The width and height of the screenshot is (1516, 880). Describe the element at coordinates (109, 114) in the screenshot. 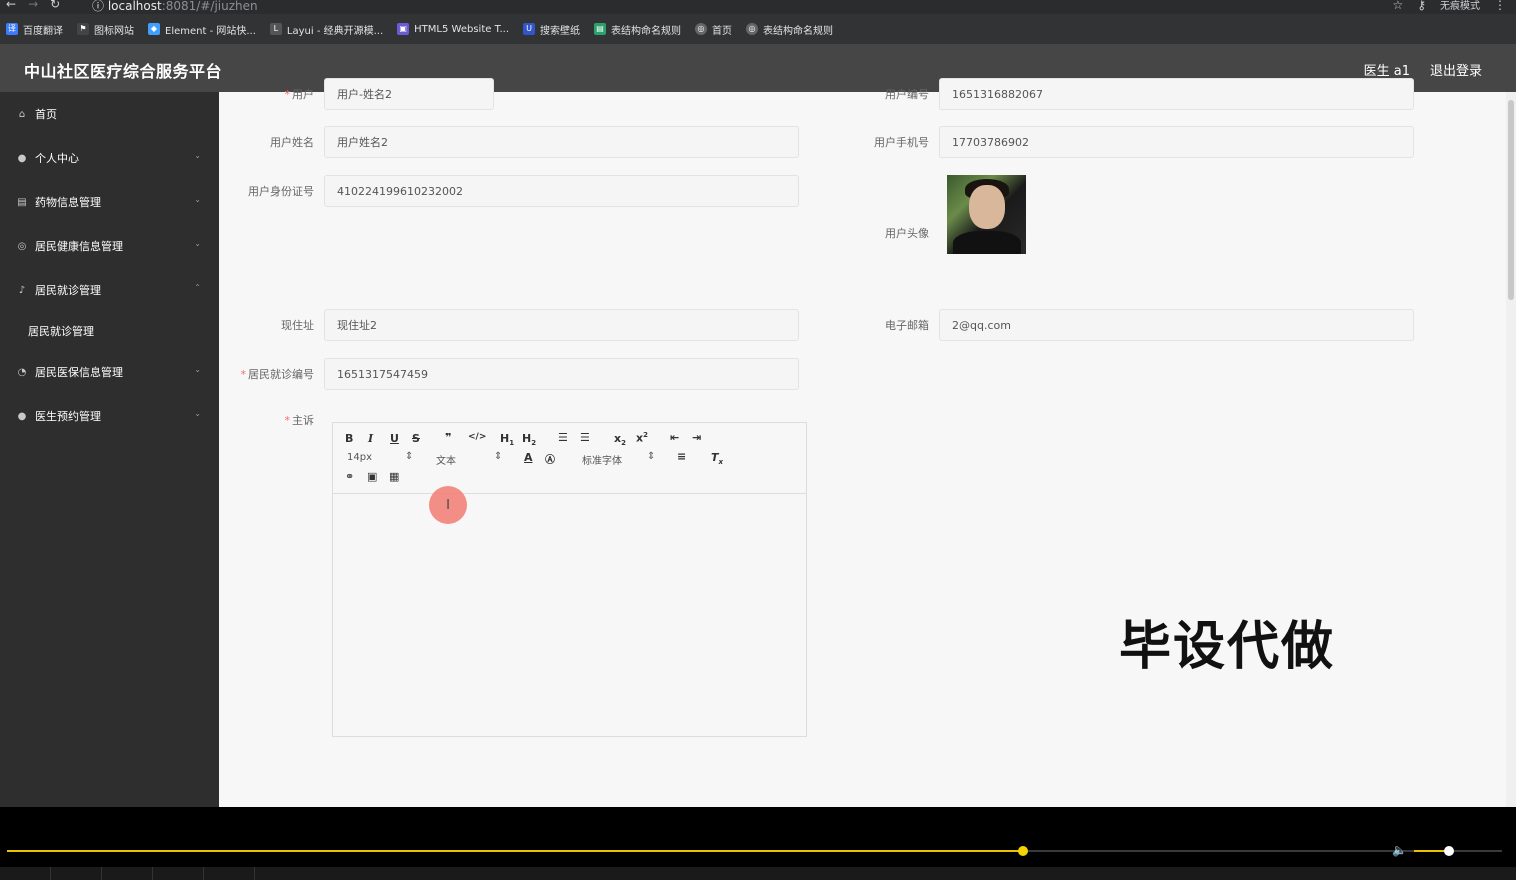

I see `sidebar-item-home: ⌂ 首页` at that location.